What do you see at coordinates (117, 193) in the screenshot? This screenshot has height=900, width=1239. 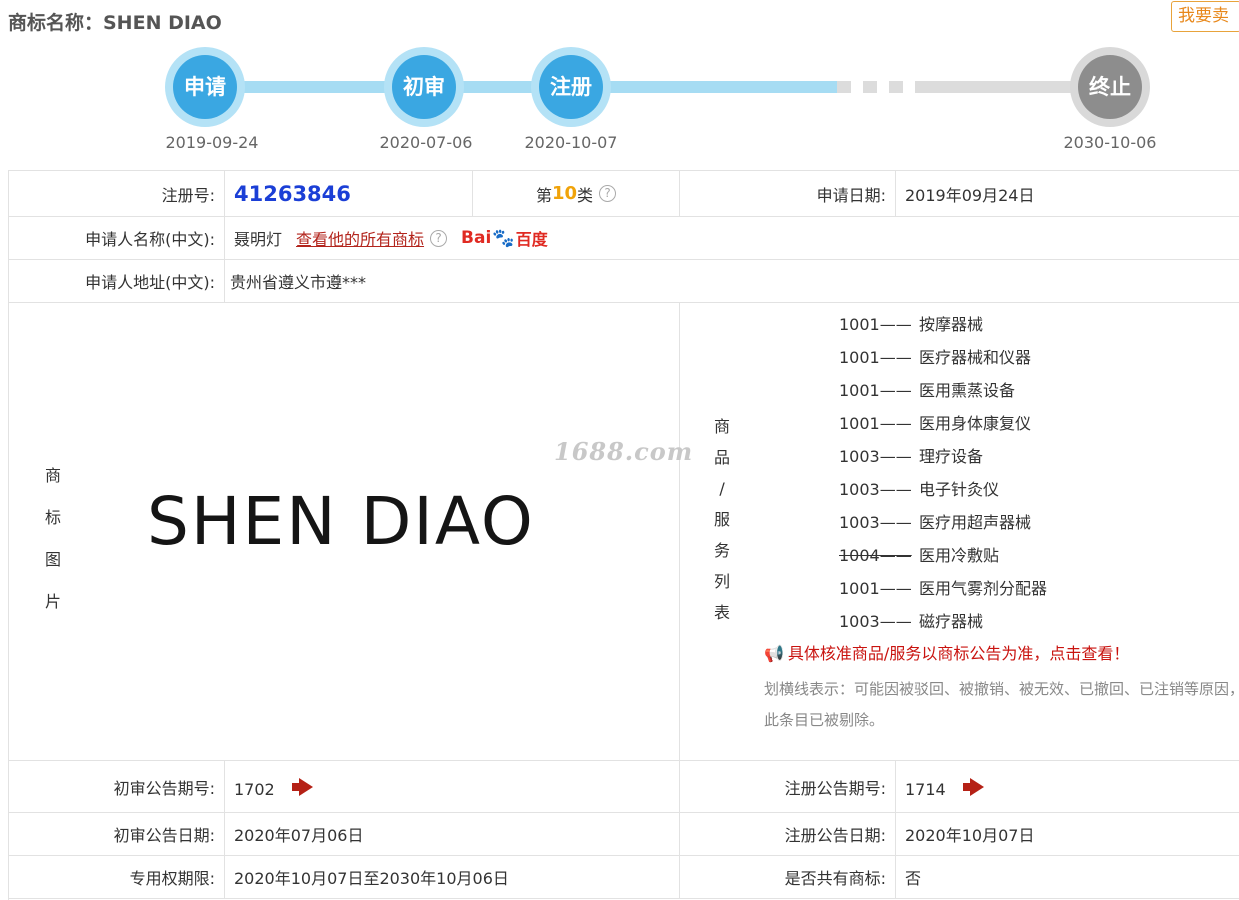 I see `reg-no-label: 注册号:` at bounding box center [117, 193].